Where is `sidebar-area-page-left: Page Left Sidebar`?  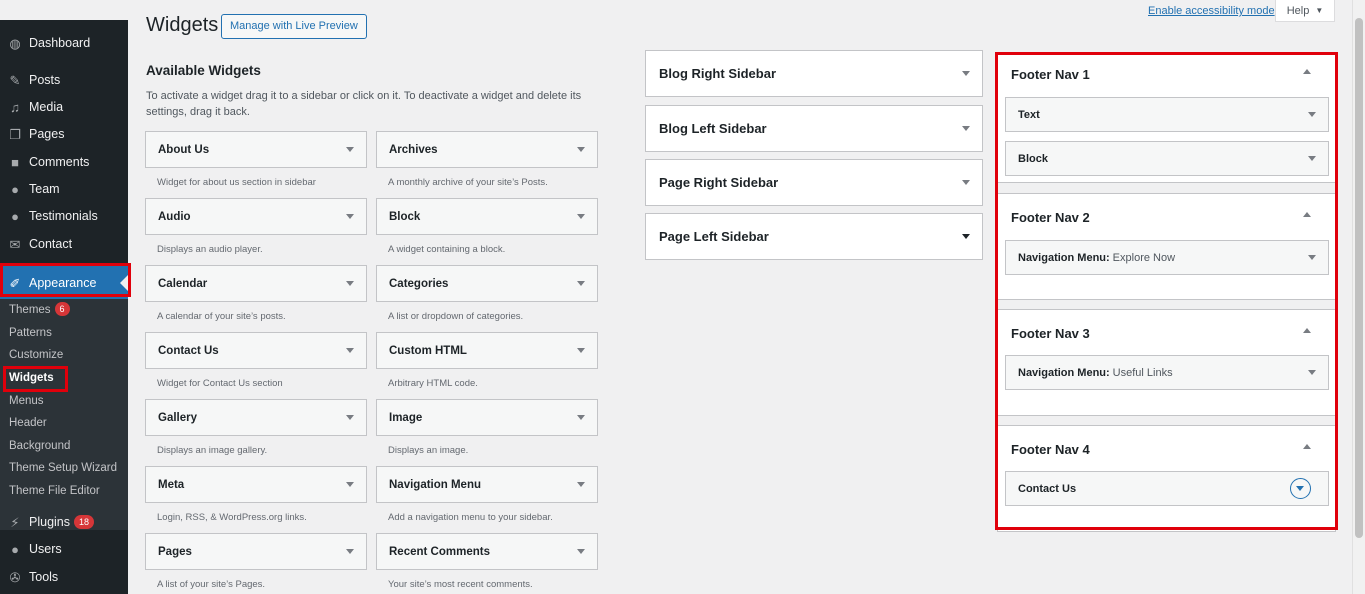
sidebar-area-page-left: Page Left Sidebar is located at coordinates (814, 236).